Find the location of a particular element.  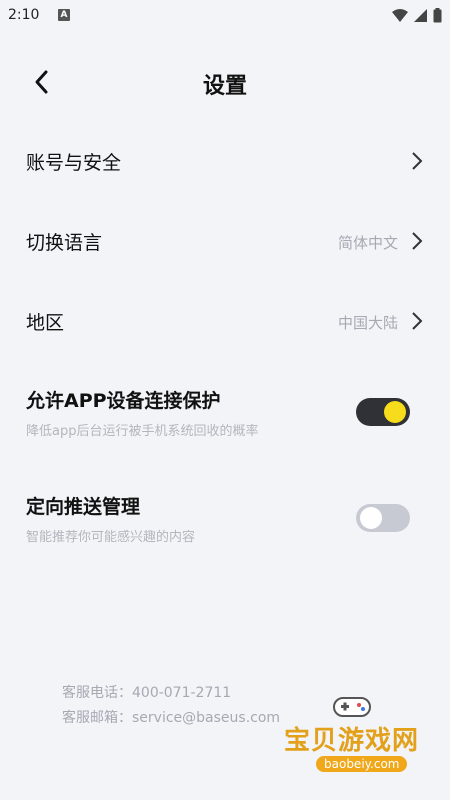

watermark-text: 宝贝游戏网 is located at coordinates (352, 741).